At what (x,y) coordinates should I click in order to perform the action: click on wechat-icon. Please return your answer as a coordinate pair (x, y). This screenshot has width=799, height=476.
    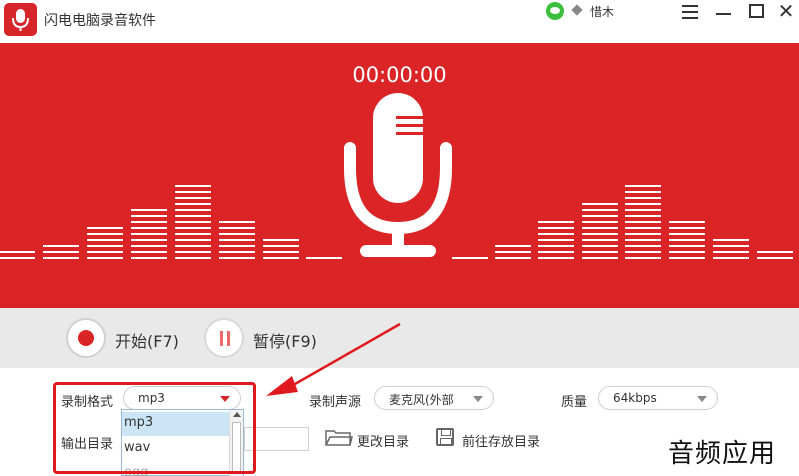
    Looking at the image, I should click on (555, 11).